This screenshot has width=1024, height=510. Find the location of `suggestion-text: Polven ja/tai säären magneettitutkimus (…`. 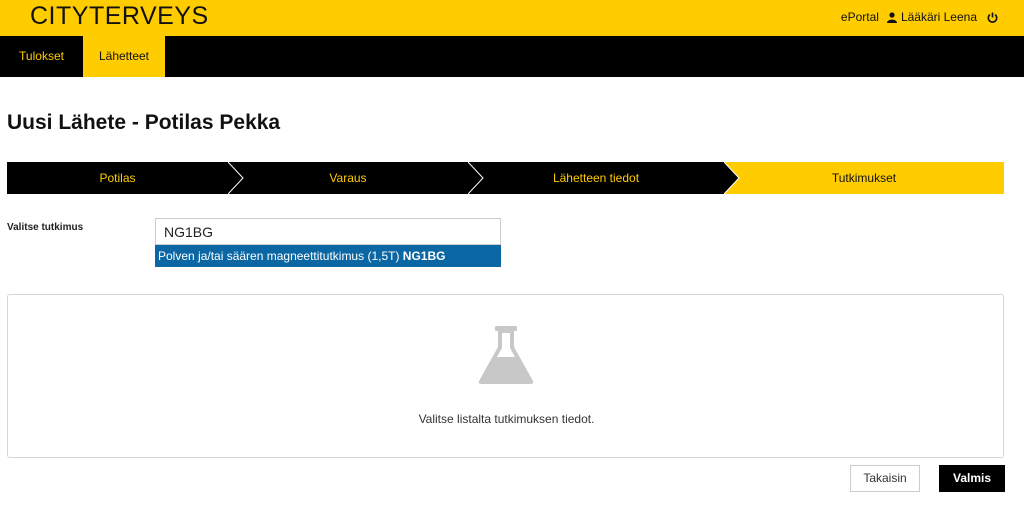

suggestion-text: Polven ja/tai säären magneettitutkimus (… is located at coordinates (280, 256).